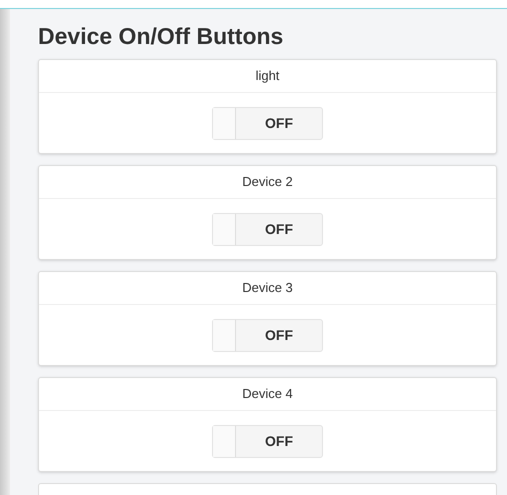 The image size is (507, 495). I want to click on device-name: Device 4, so click(267, 394).